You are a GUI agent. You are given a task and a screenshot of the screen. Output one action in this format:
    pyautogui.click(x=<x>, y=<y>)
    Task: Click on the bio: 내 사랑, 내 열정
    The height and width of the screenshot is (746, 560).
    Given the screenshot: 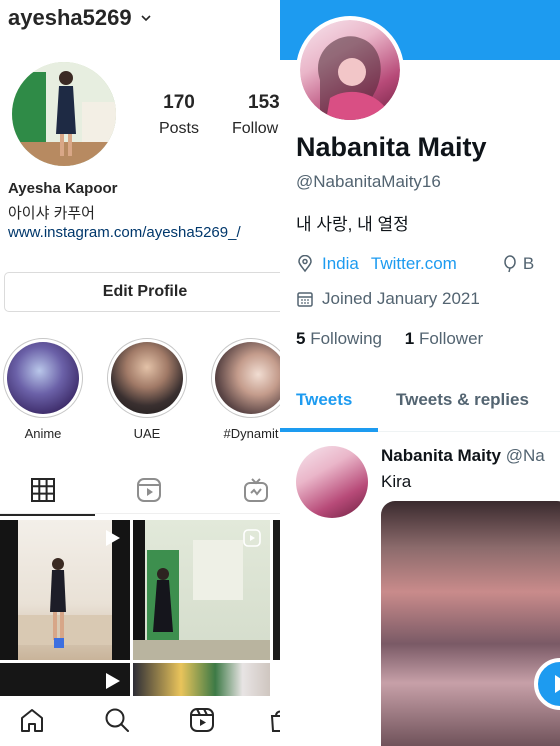 What is the action you would take?
    pyautogui.click(x=352, y=224)
    